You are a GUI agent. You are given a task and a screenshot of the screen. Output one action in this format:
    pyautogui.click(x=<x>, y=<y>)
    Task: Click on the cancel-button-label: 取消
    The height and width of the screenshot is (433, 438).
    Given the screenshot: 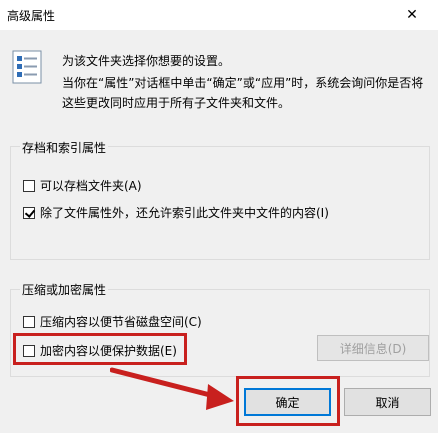 What is the action you would take?
    pyautogui.click(x=387, y=402)
    